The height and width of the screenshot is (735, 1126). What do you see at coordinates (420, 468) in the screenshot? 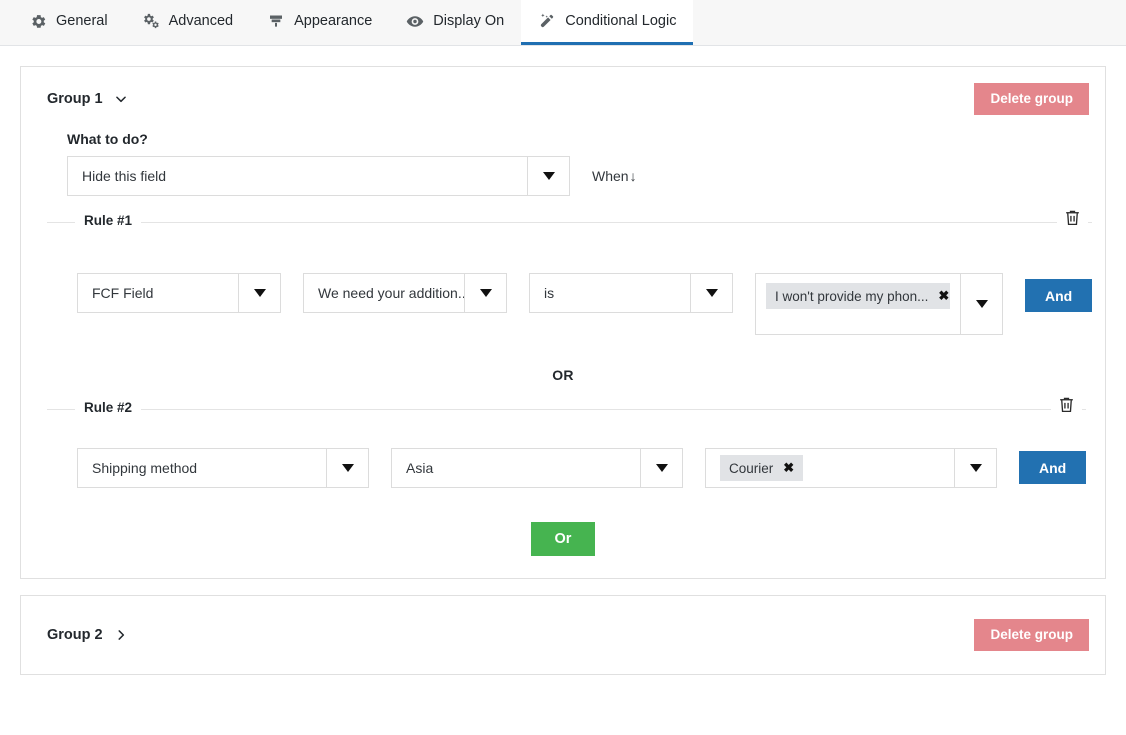
I see `rule-2-subfield-value: Asia` at bounding box center [420, 468].